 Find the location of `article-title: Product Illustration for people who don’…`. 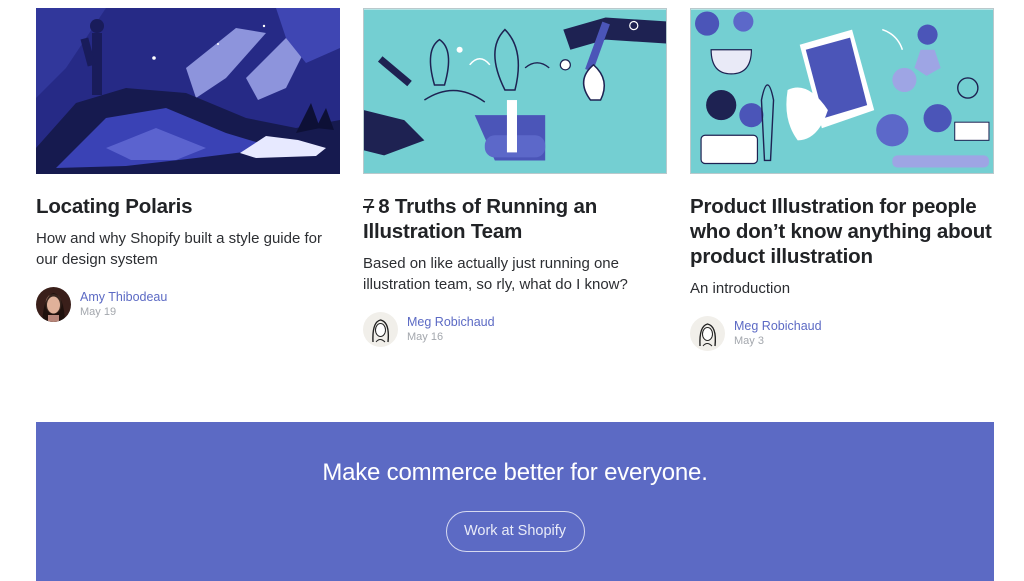

article-title: Product Illustration for people who don’… is located at coordinates (842, 231).